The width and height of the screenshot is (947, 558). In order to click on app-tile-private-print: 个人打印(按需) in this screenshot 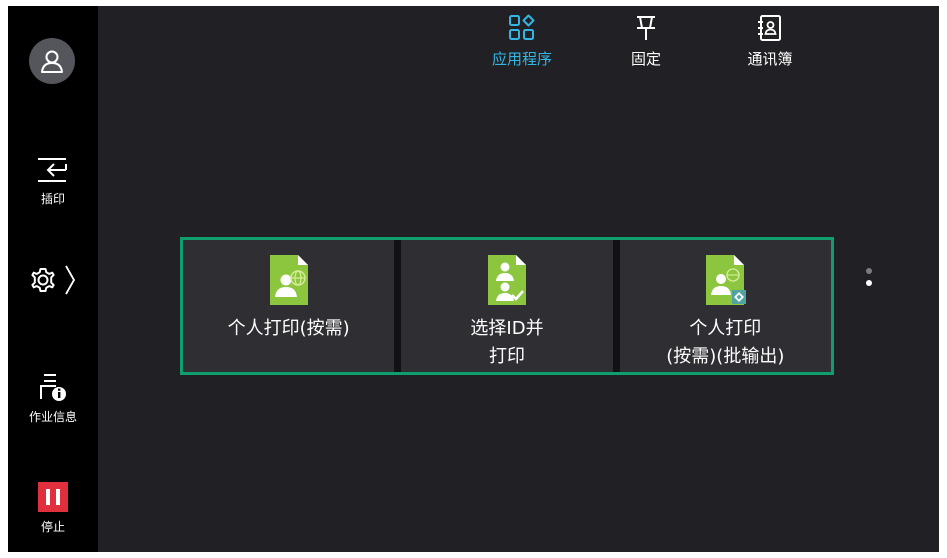, I will do `click(289, 306)`.